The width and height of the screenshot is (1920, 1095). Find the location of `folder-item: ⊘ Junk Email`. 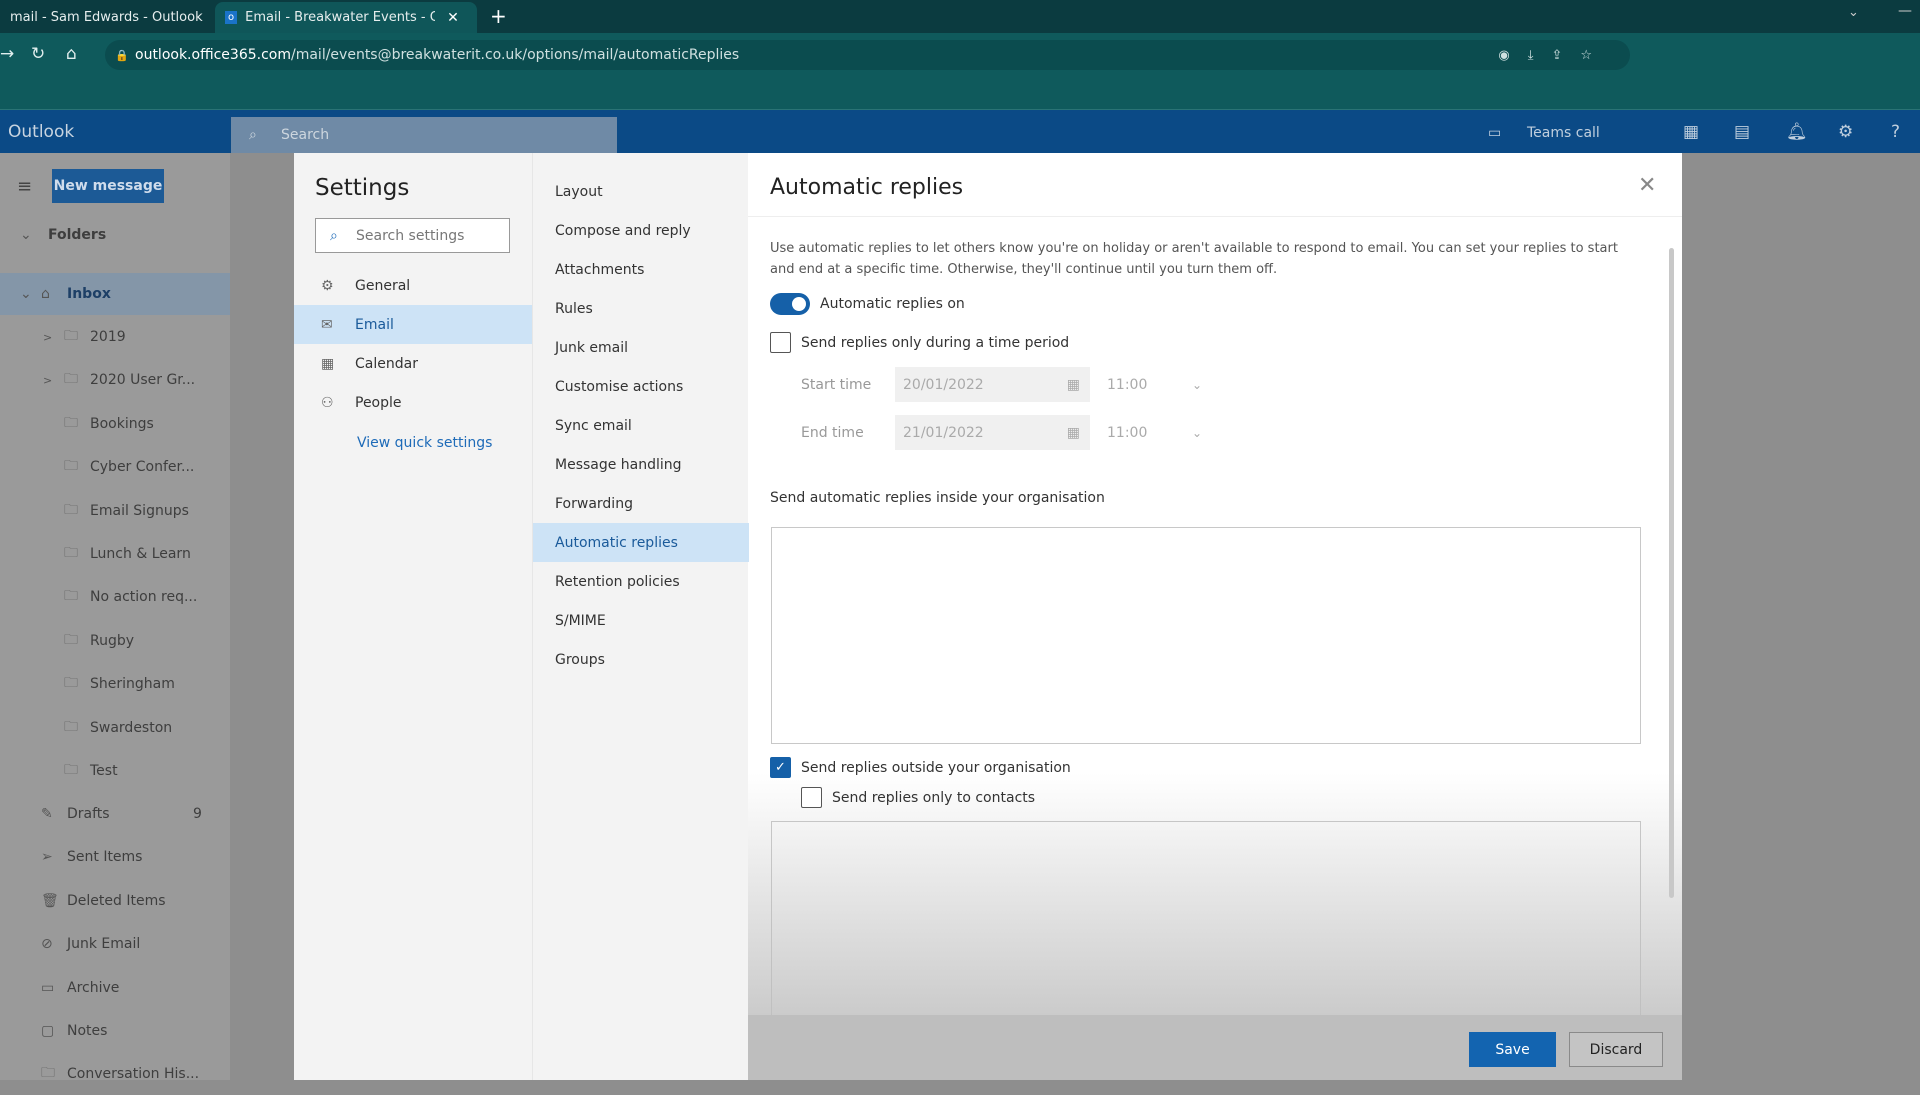

folder-item: ⊘ Junk Email is located at coordinates (115, 944).